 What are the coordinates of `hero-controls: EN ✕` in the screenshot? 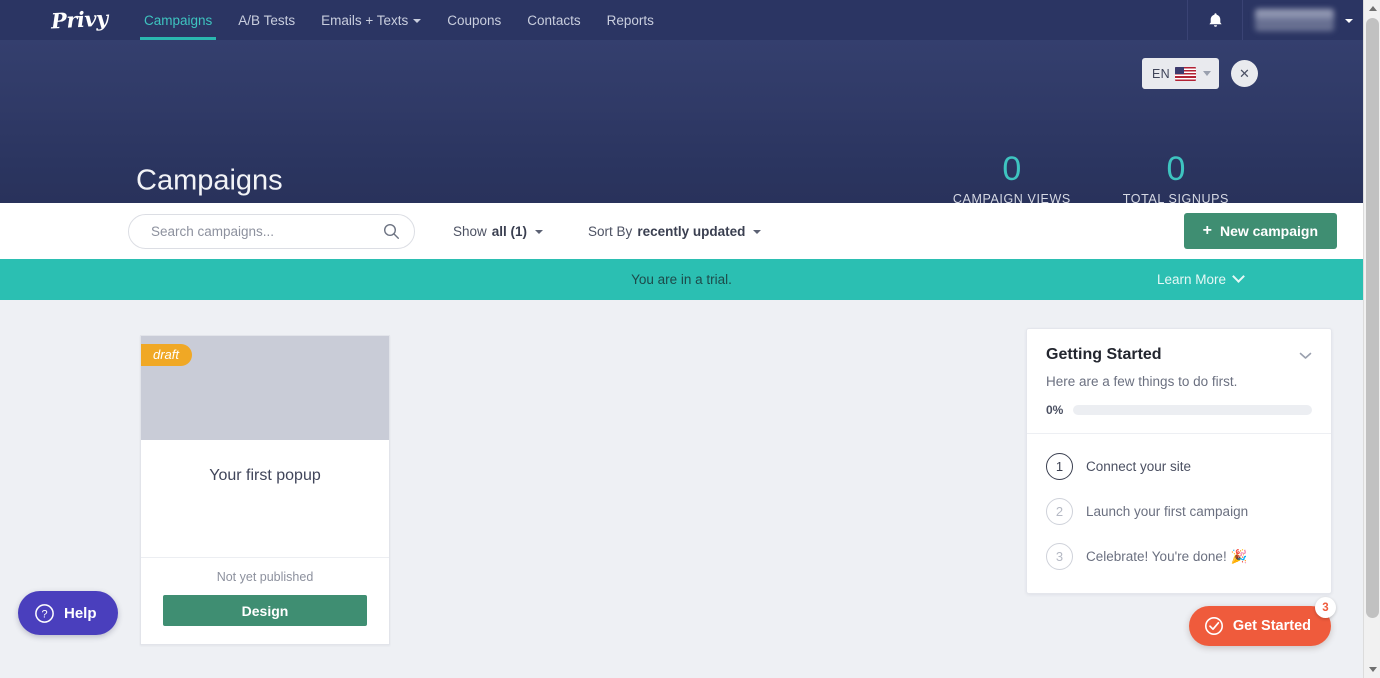 It's located at (1200, 73).